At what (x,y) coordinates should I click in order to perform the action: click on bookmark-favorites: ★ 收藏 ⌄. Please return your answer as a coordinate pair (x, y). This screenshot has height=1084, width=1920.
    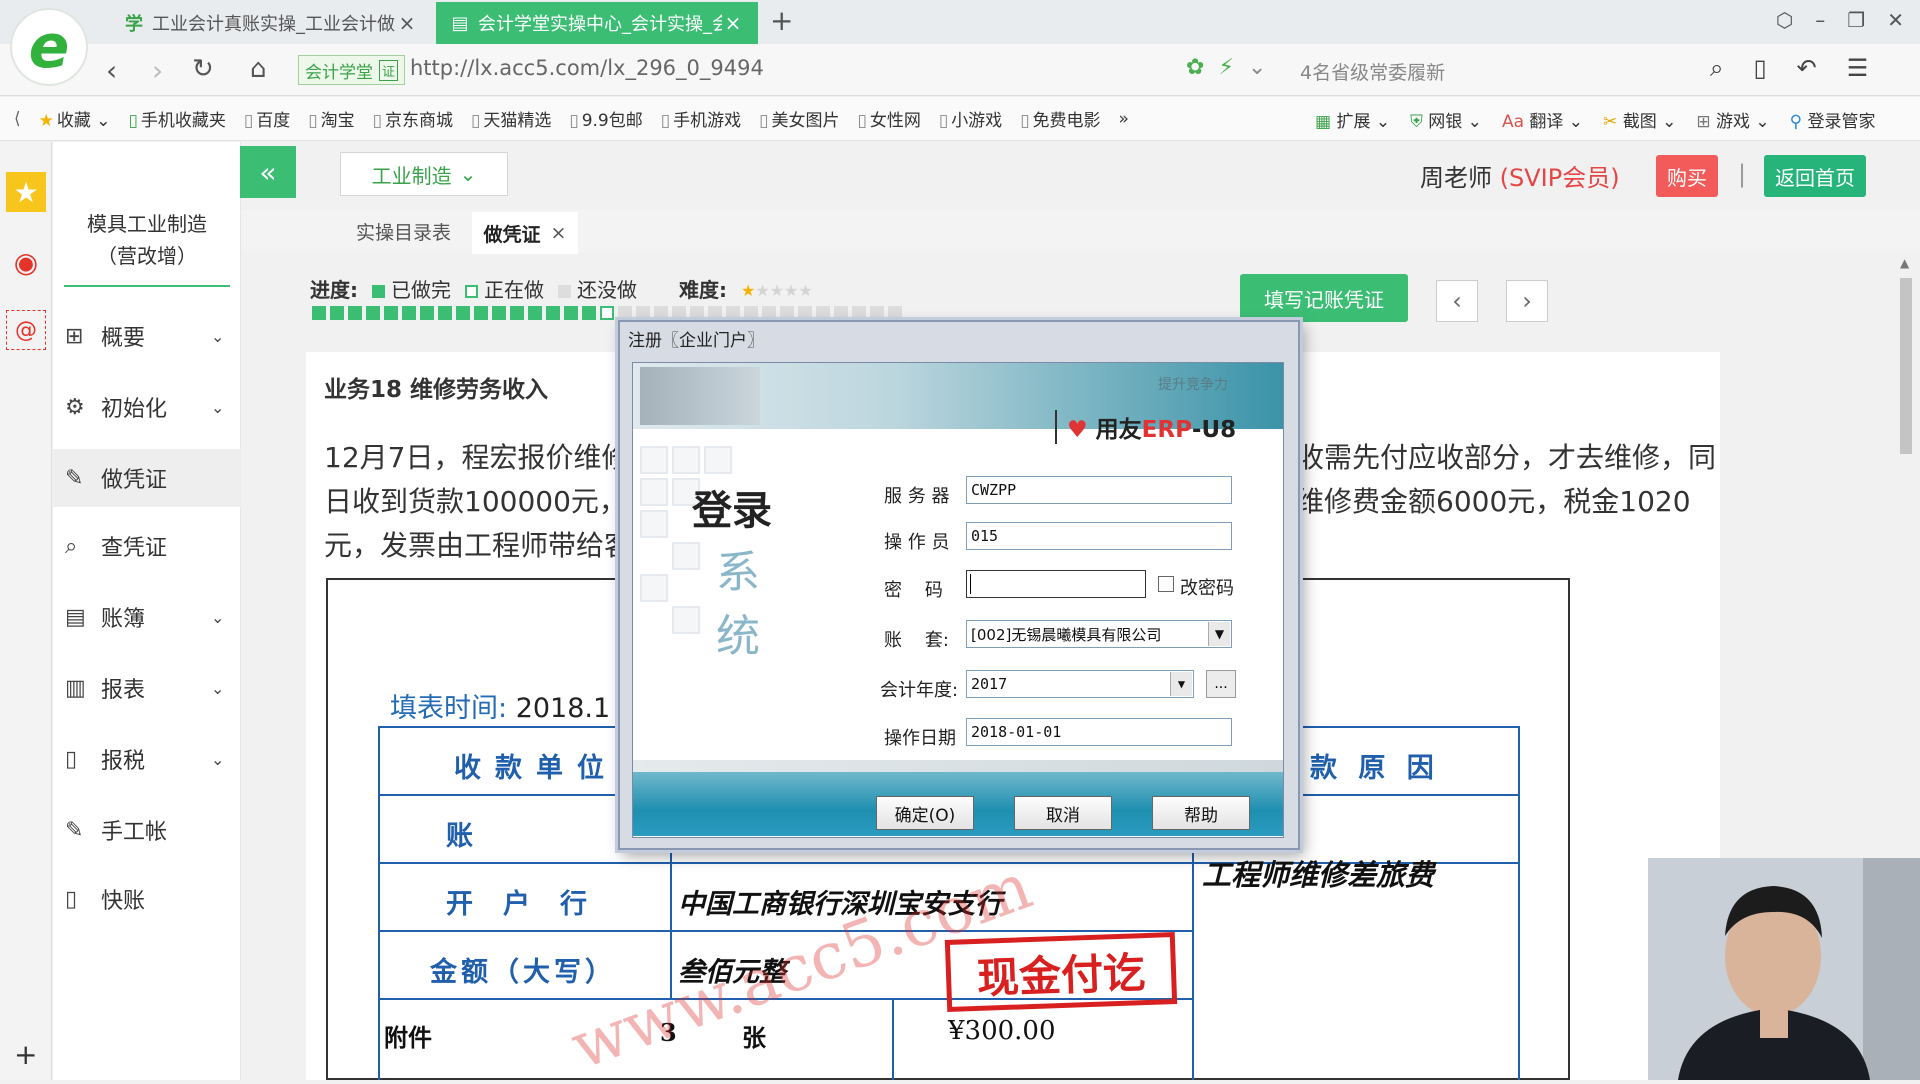
    Looking at the image, I should click on (75, 118).